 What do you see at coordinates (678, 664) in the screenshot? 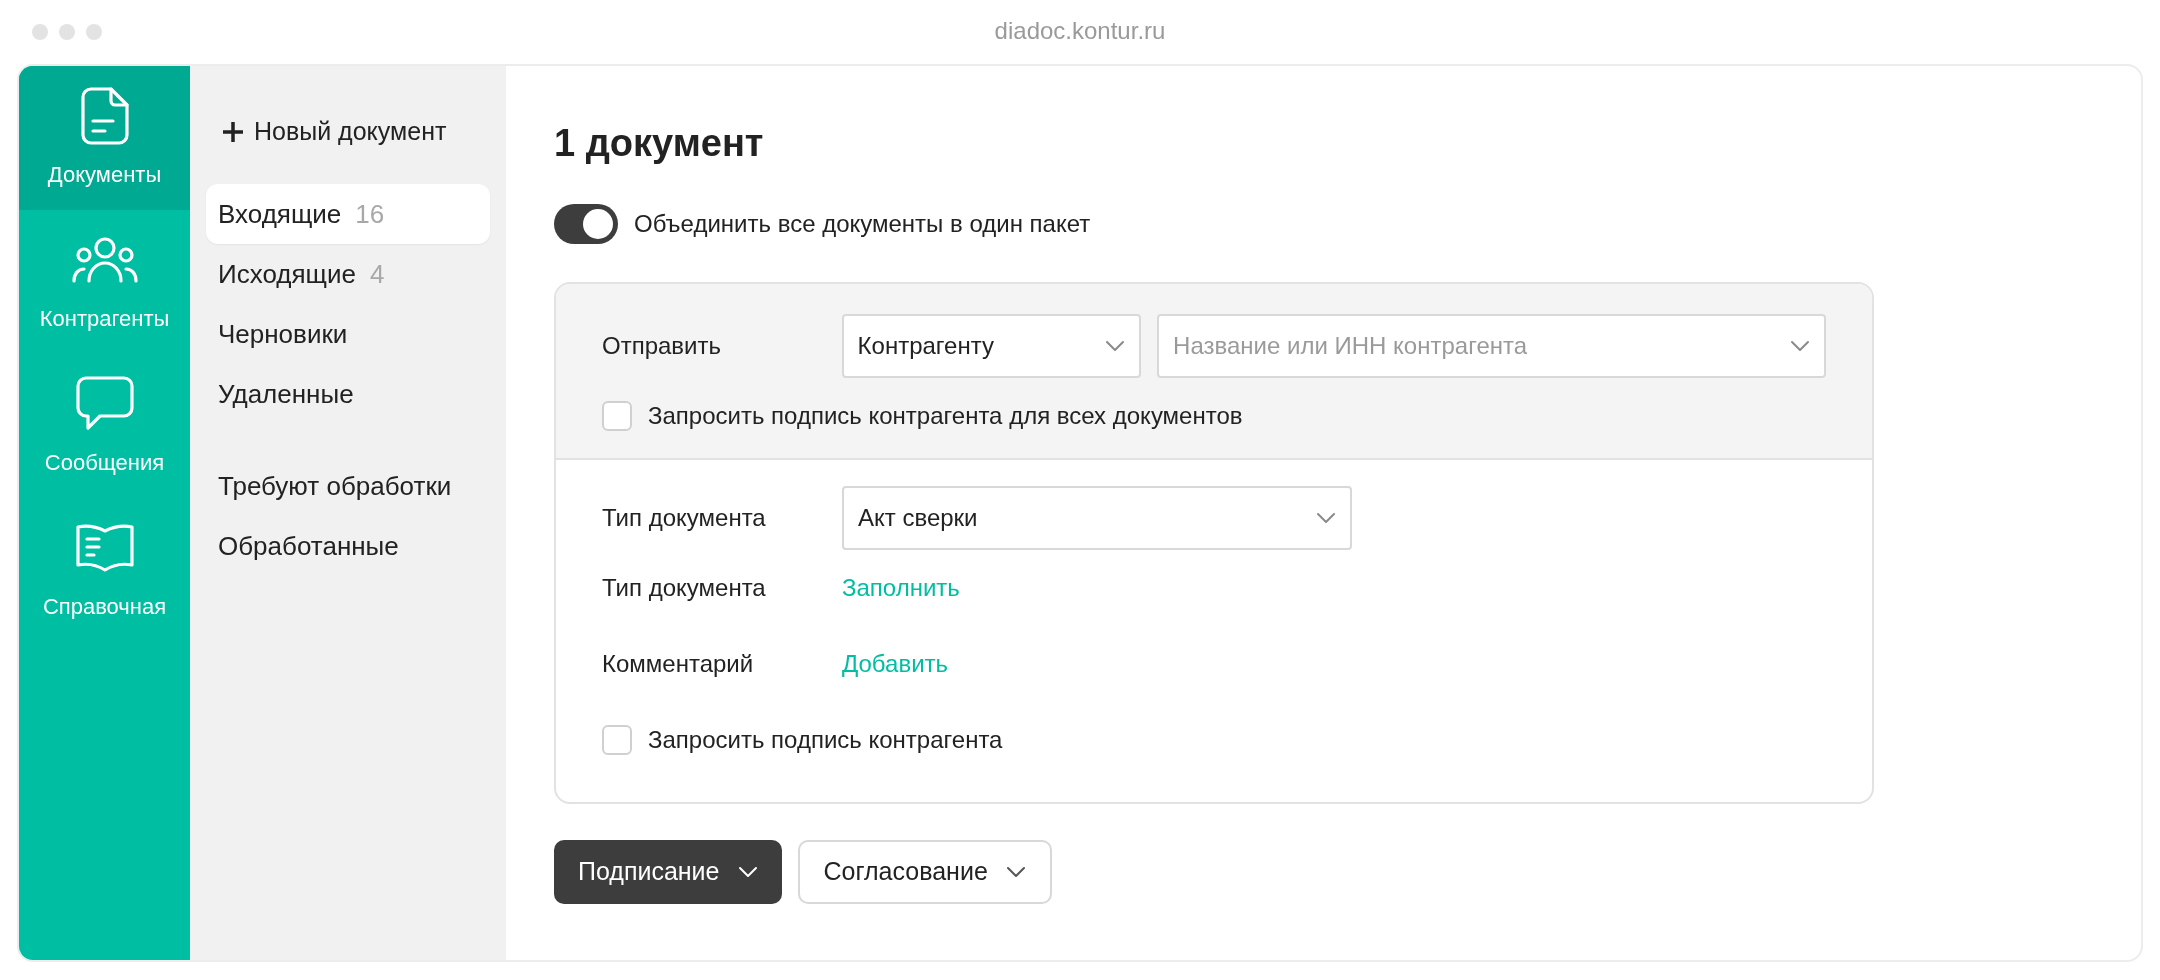
I see `field-label: Комментарий` at bounding box center [678, 664].